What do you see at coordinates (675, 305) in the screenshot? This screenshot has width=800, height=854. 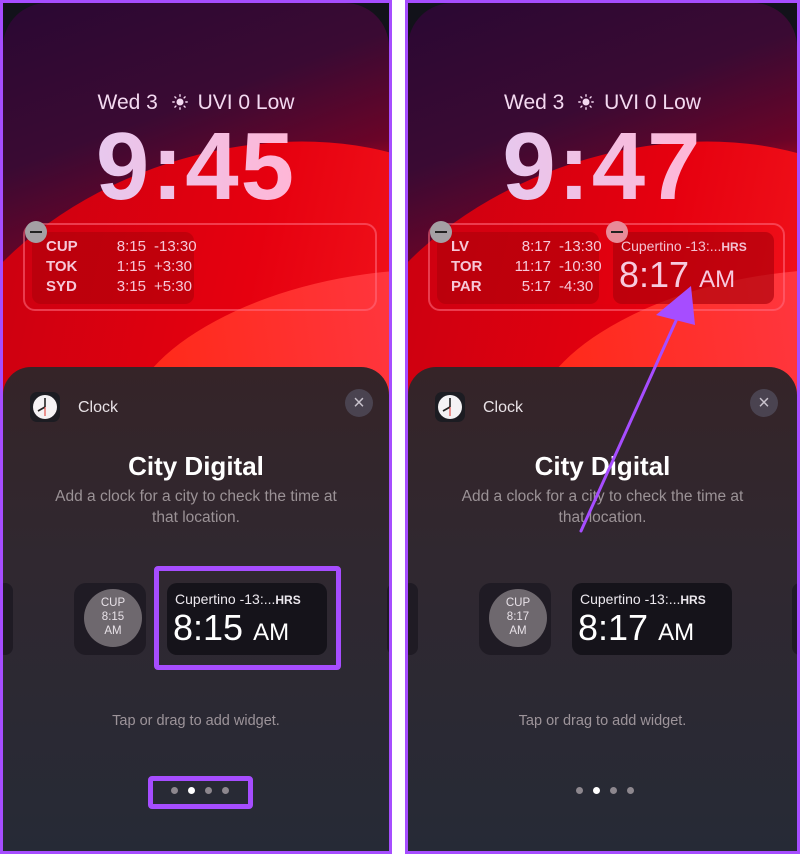 I see `arrow-head` at bounding box center [675, 305].